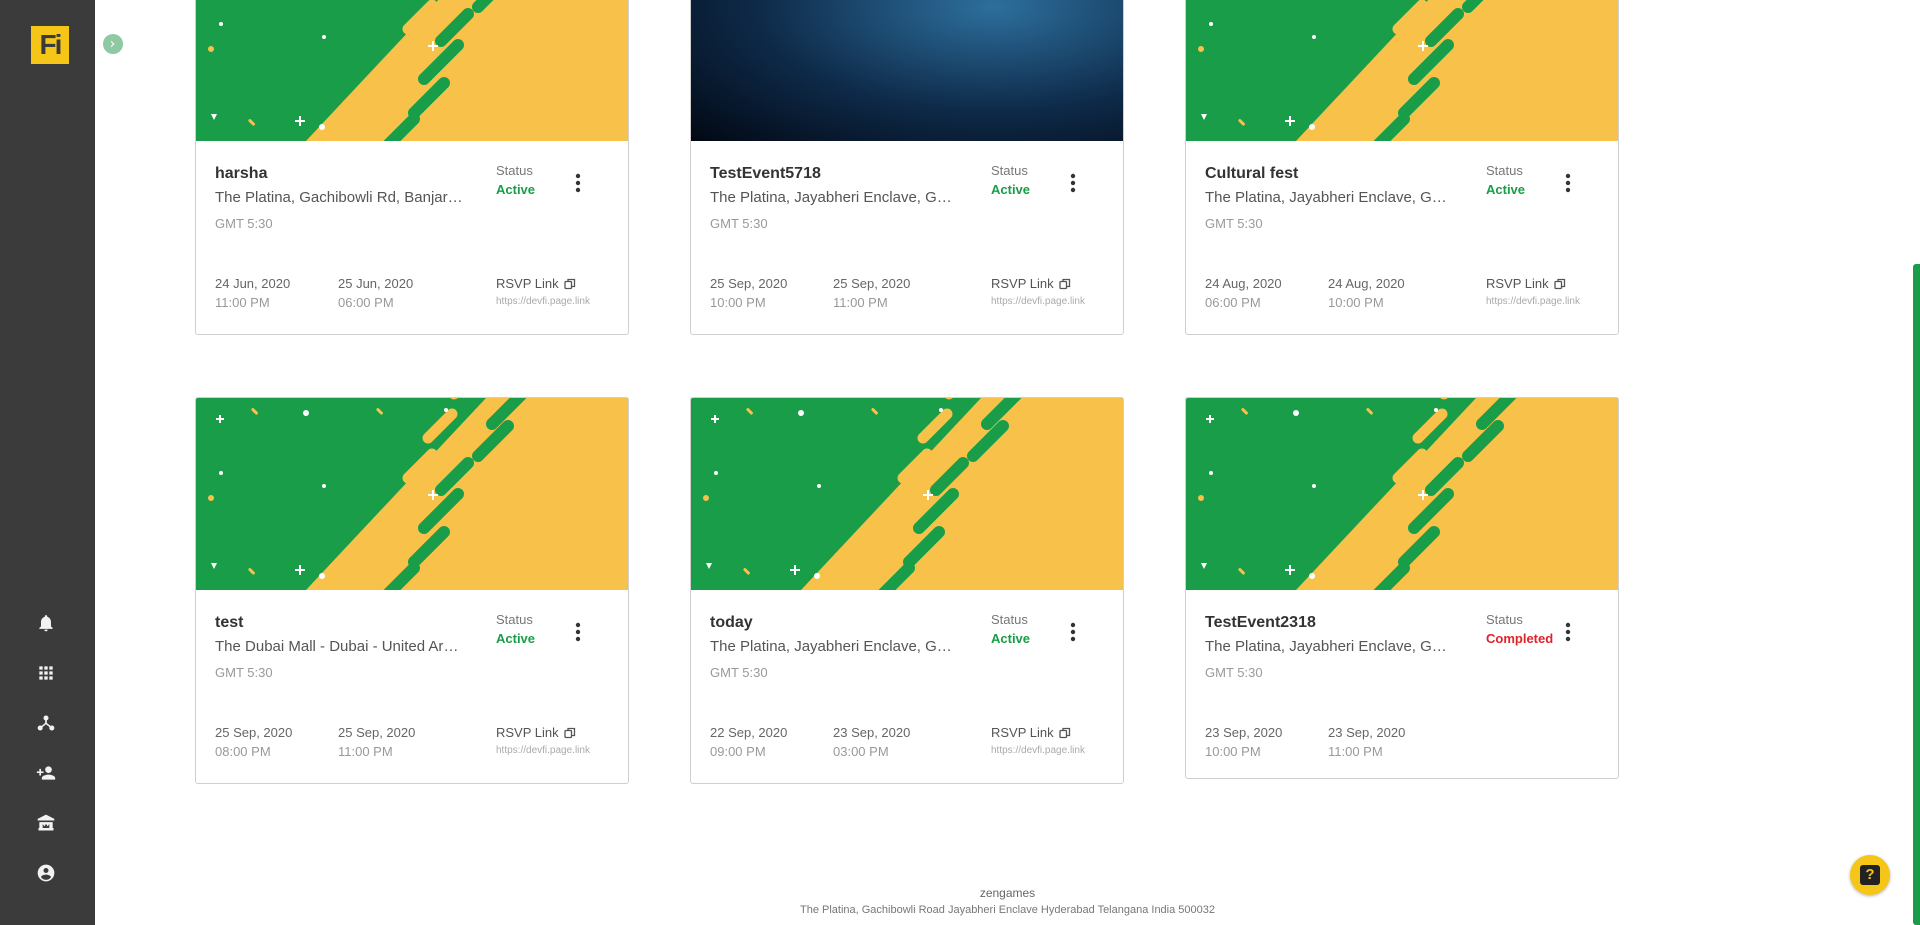 The height and width of the screenshot is (925, 1920). I want to click on help-icon: ?, so click(1870, 875).